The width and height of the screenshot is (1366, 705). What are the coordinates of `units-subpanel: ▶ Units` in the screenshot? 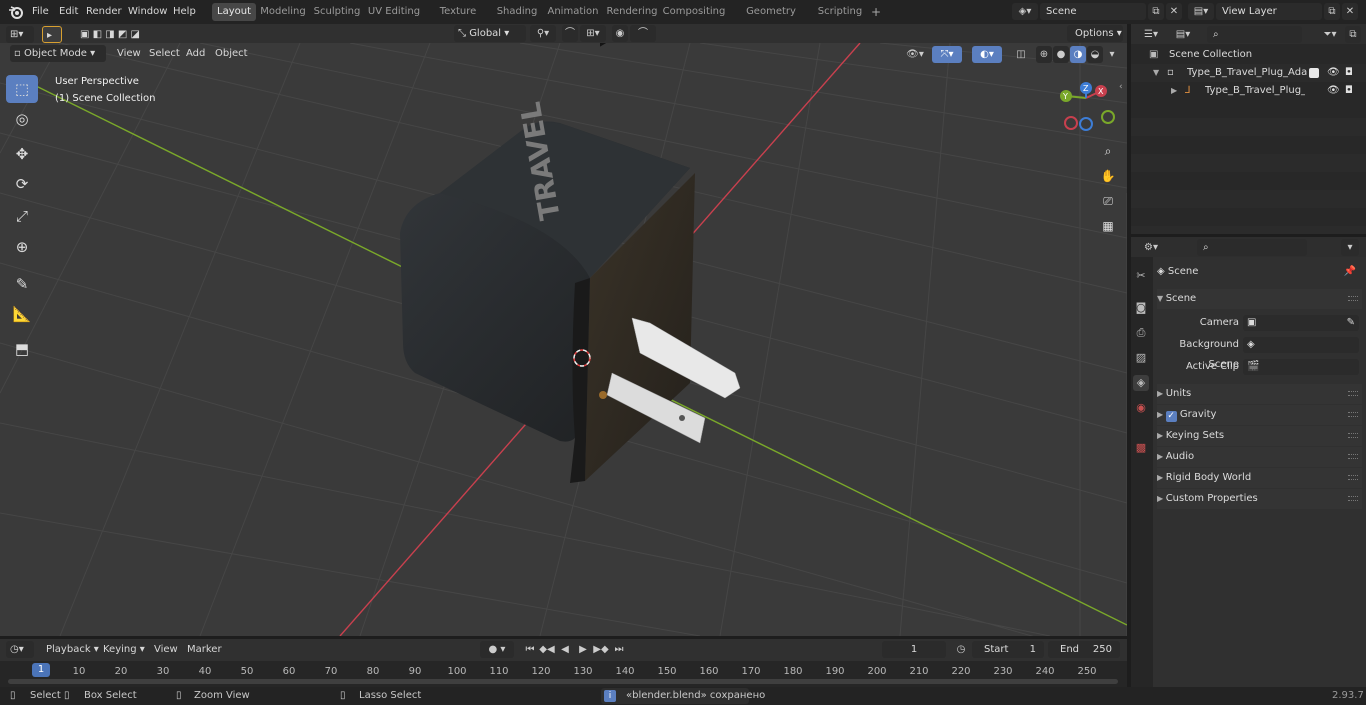 It's located at (1259, 394).